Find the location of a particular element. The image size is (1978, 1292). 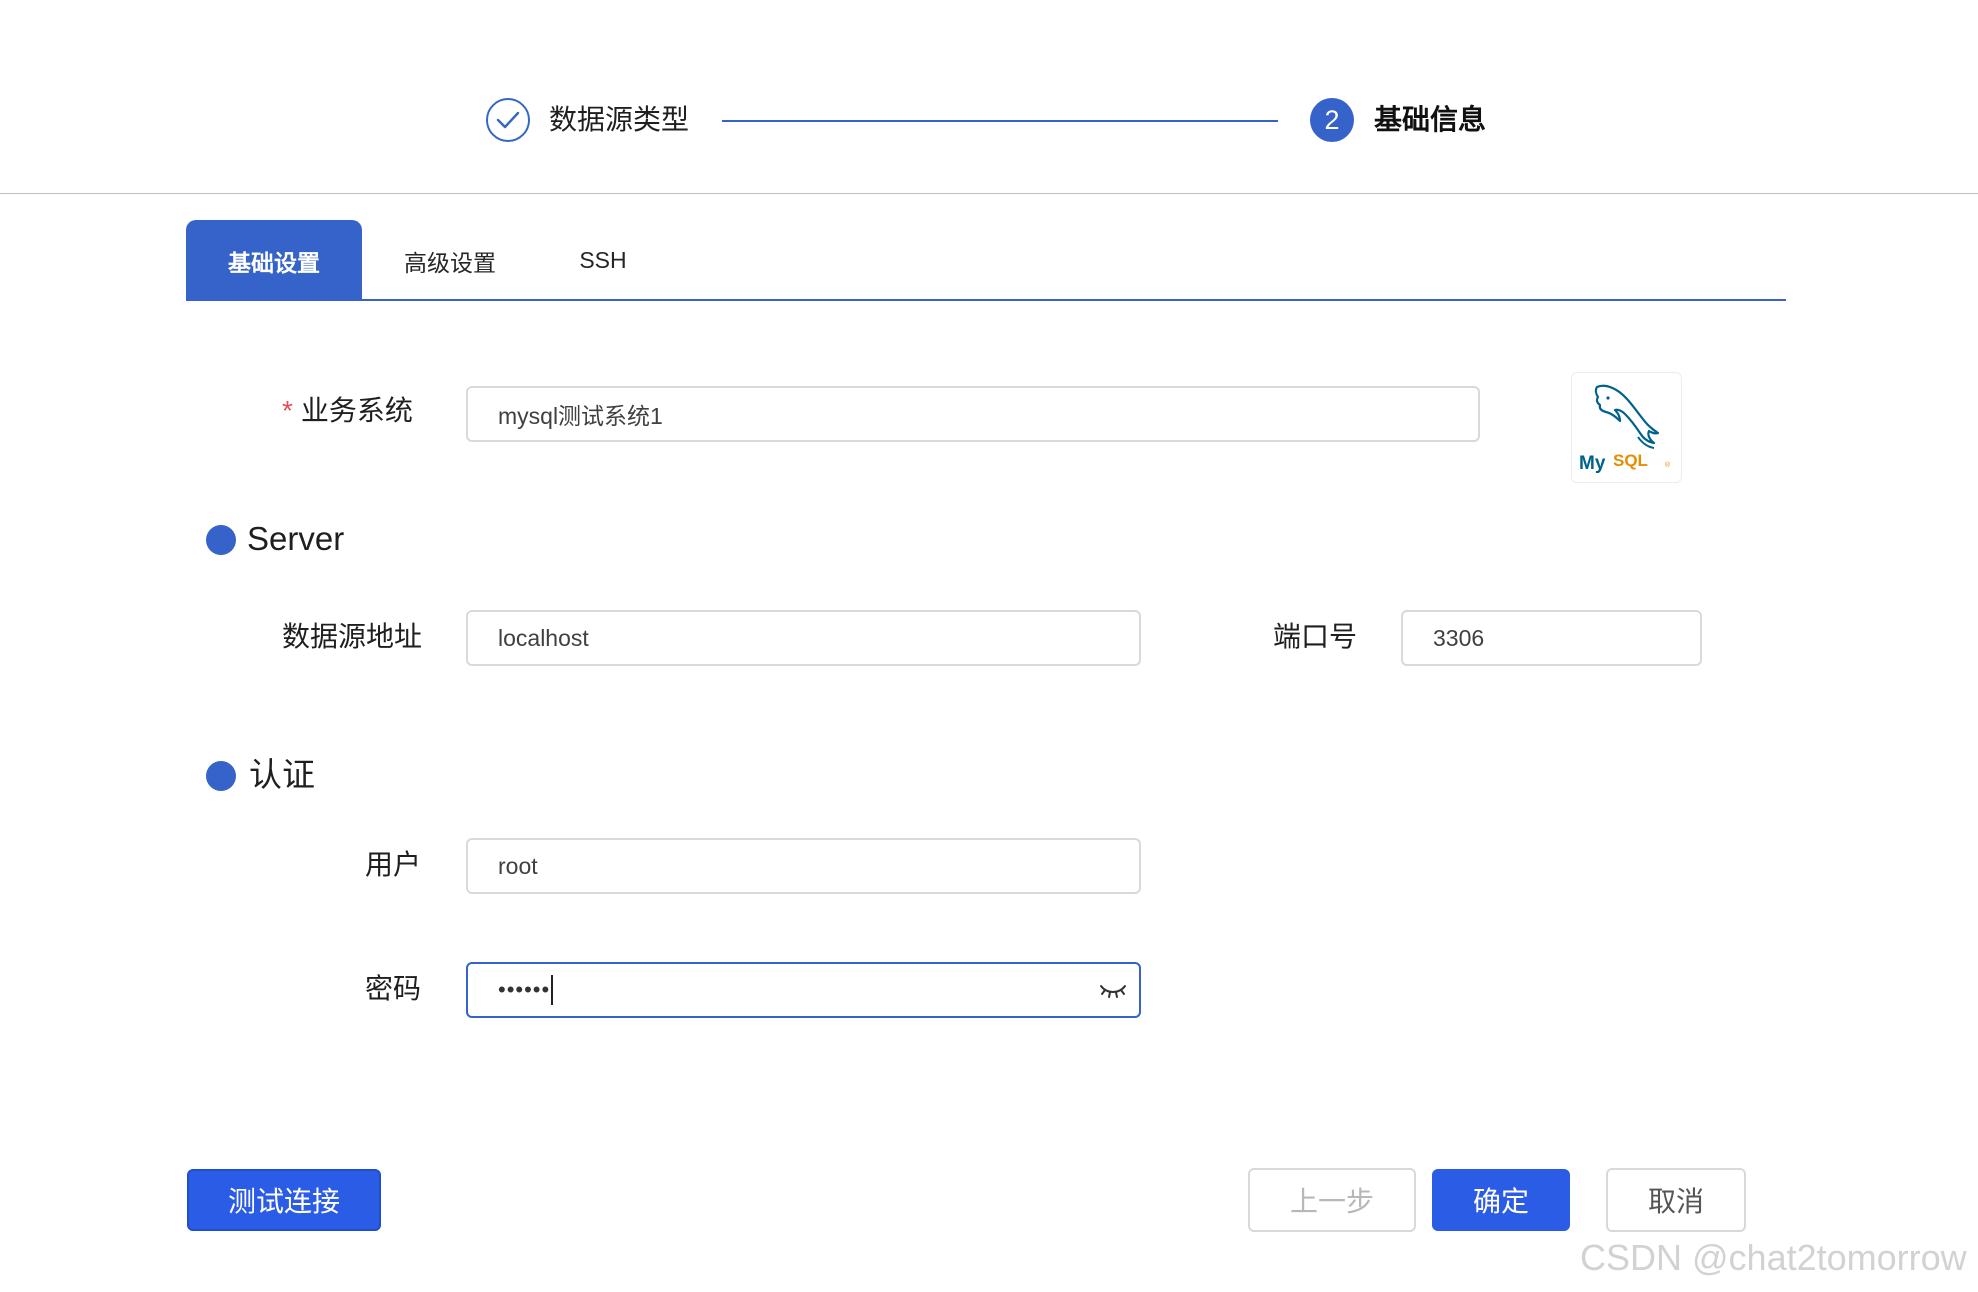

host-input: localhost is located at coordinates (803, 638).